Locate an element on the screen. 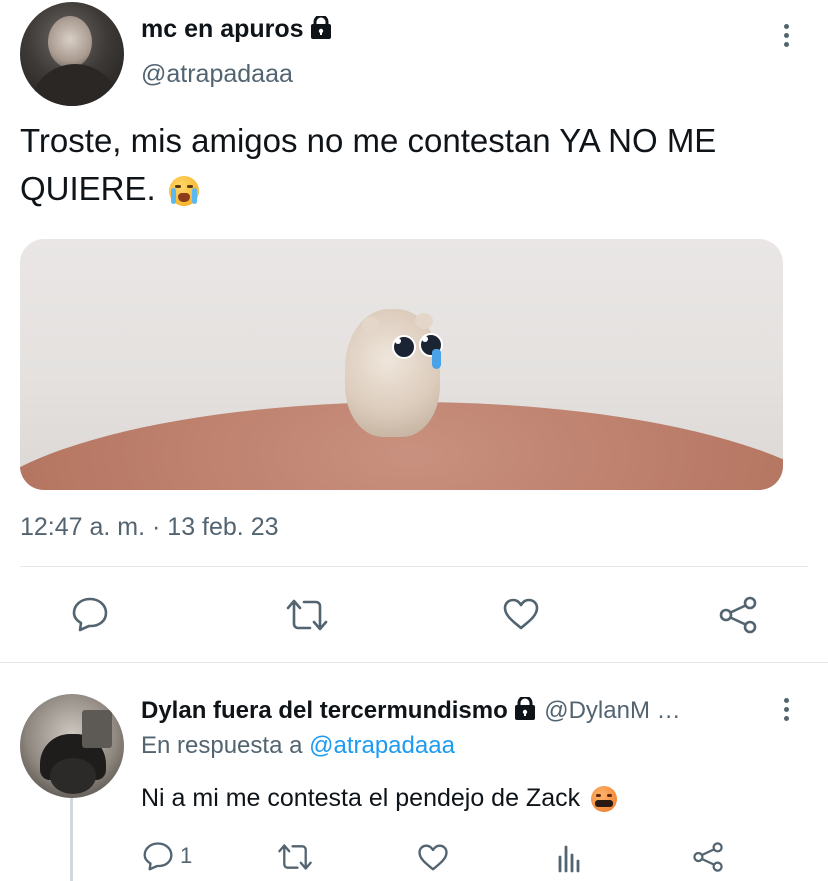 The image size is (828, 881). author-avatar is located at coordinates (72, 54).